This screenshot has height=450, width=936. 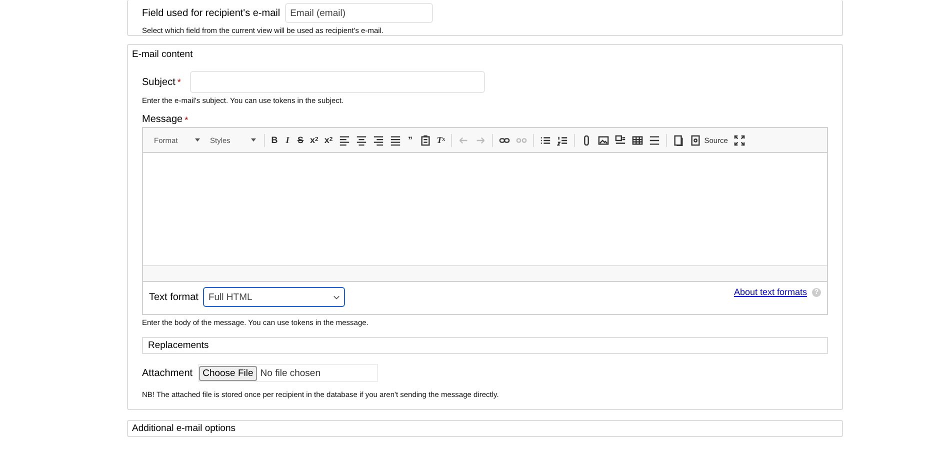 What do you see at coordinates (485, 345) in the screenshot?
I see `replacements-section: Replacements` at bounding box center [485, 345].